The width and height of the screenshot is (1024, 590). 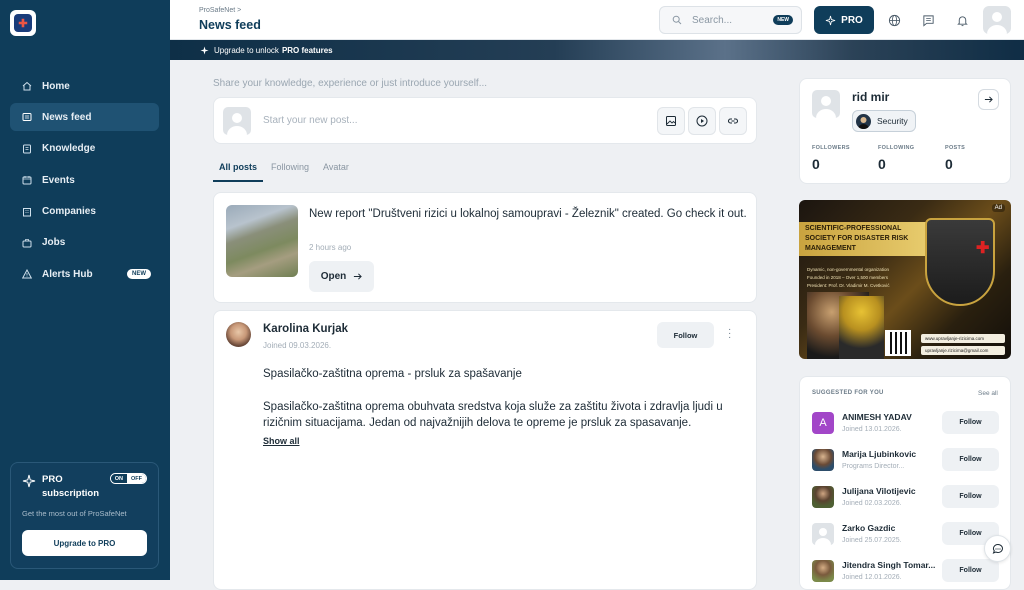 I want to click on composer-avatar, so click(x=237, y=121).